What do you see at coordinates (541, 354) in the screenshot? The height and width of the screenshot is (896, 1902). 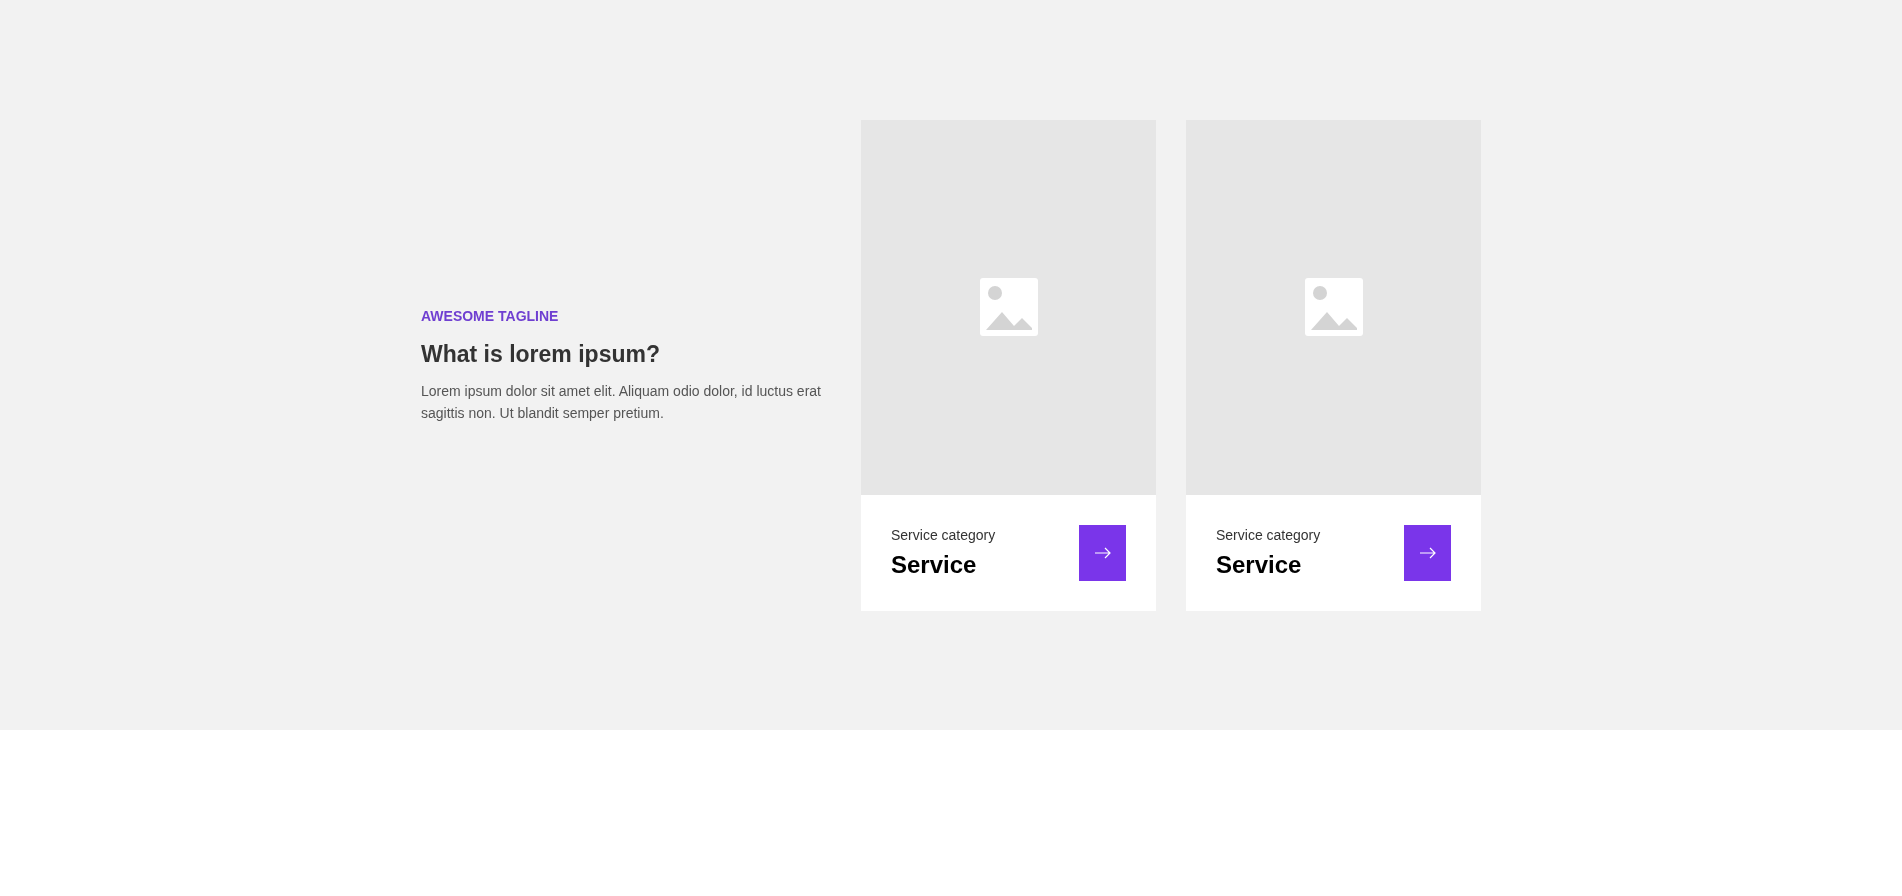 I see `section-heading: What is lorem ipsum?` at bounding box center [541, 354].